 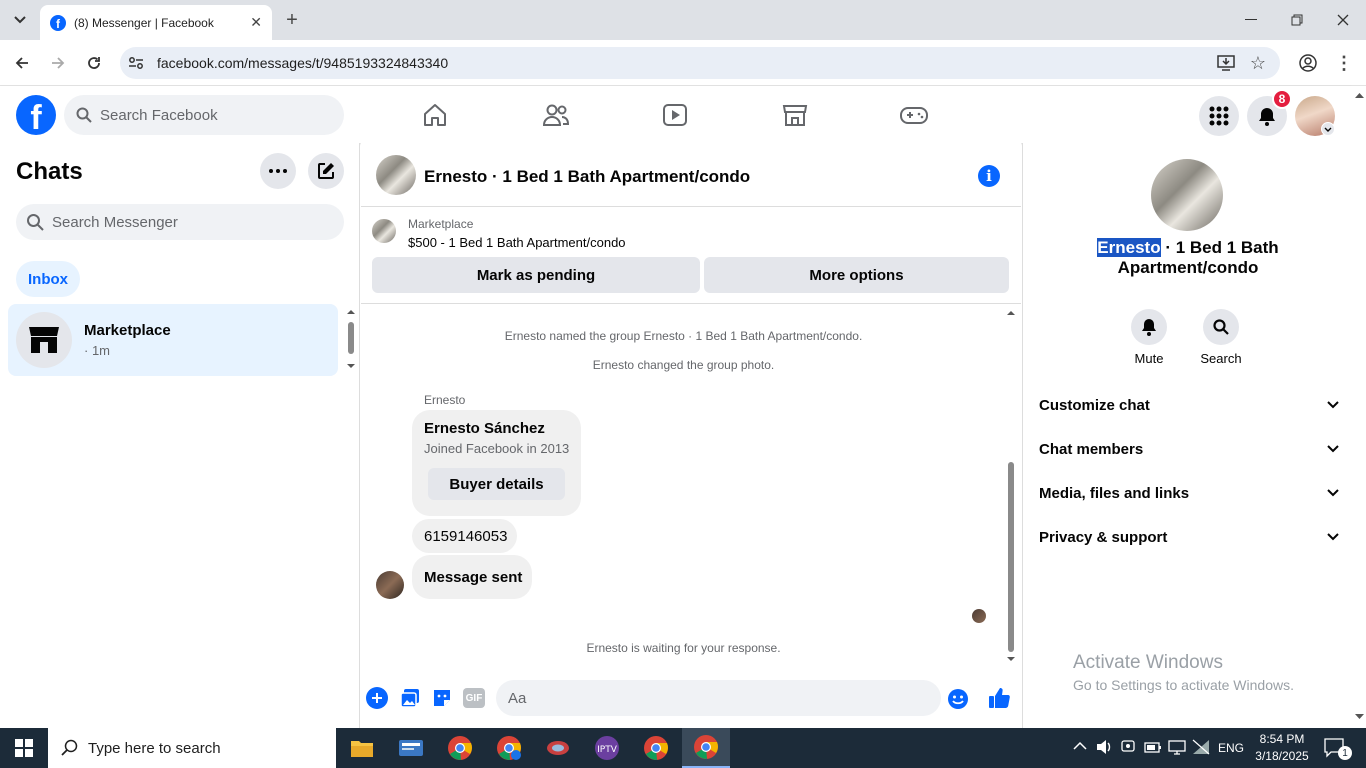 What do you see at coordinates (675, 115) in the screenshot?
I see `video-icon` at bounding box center [675, 115].